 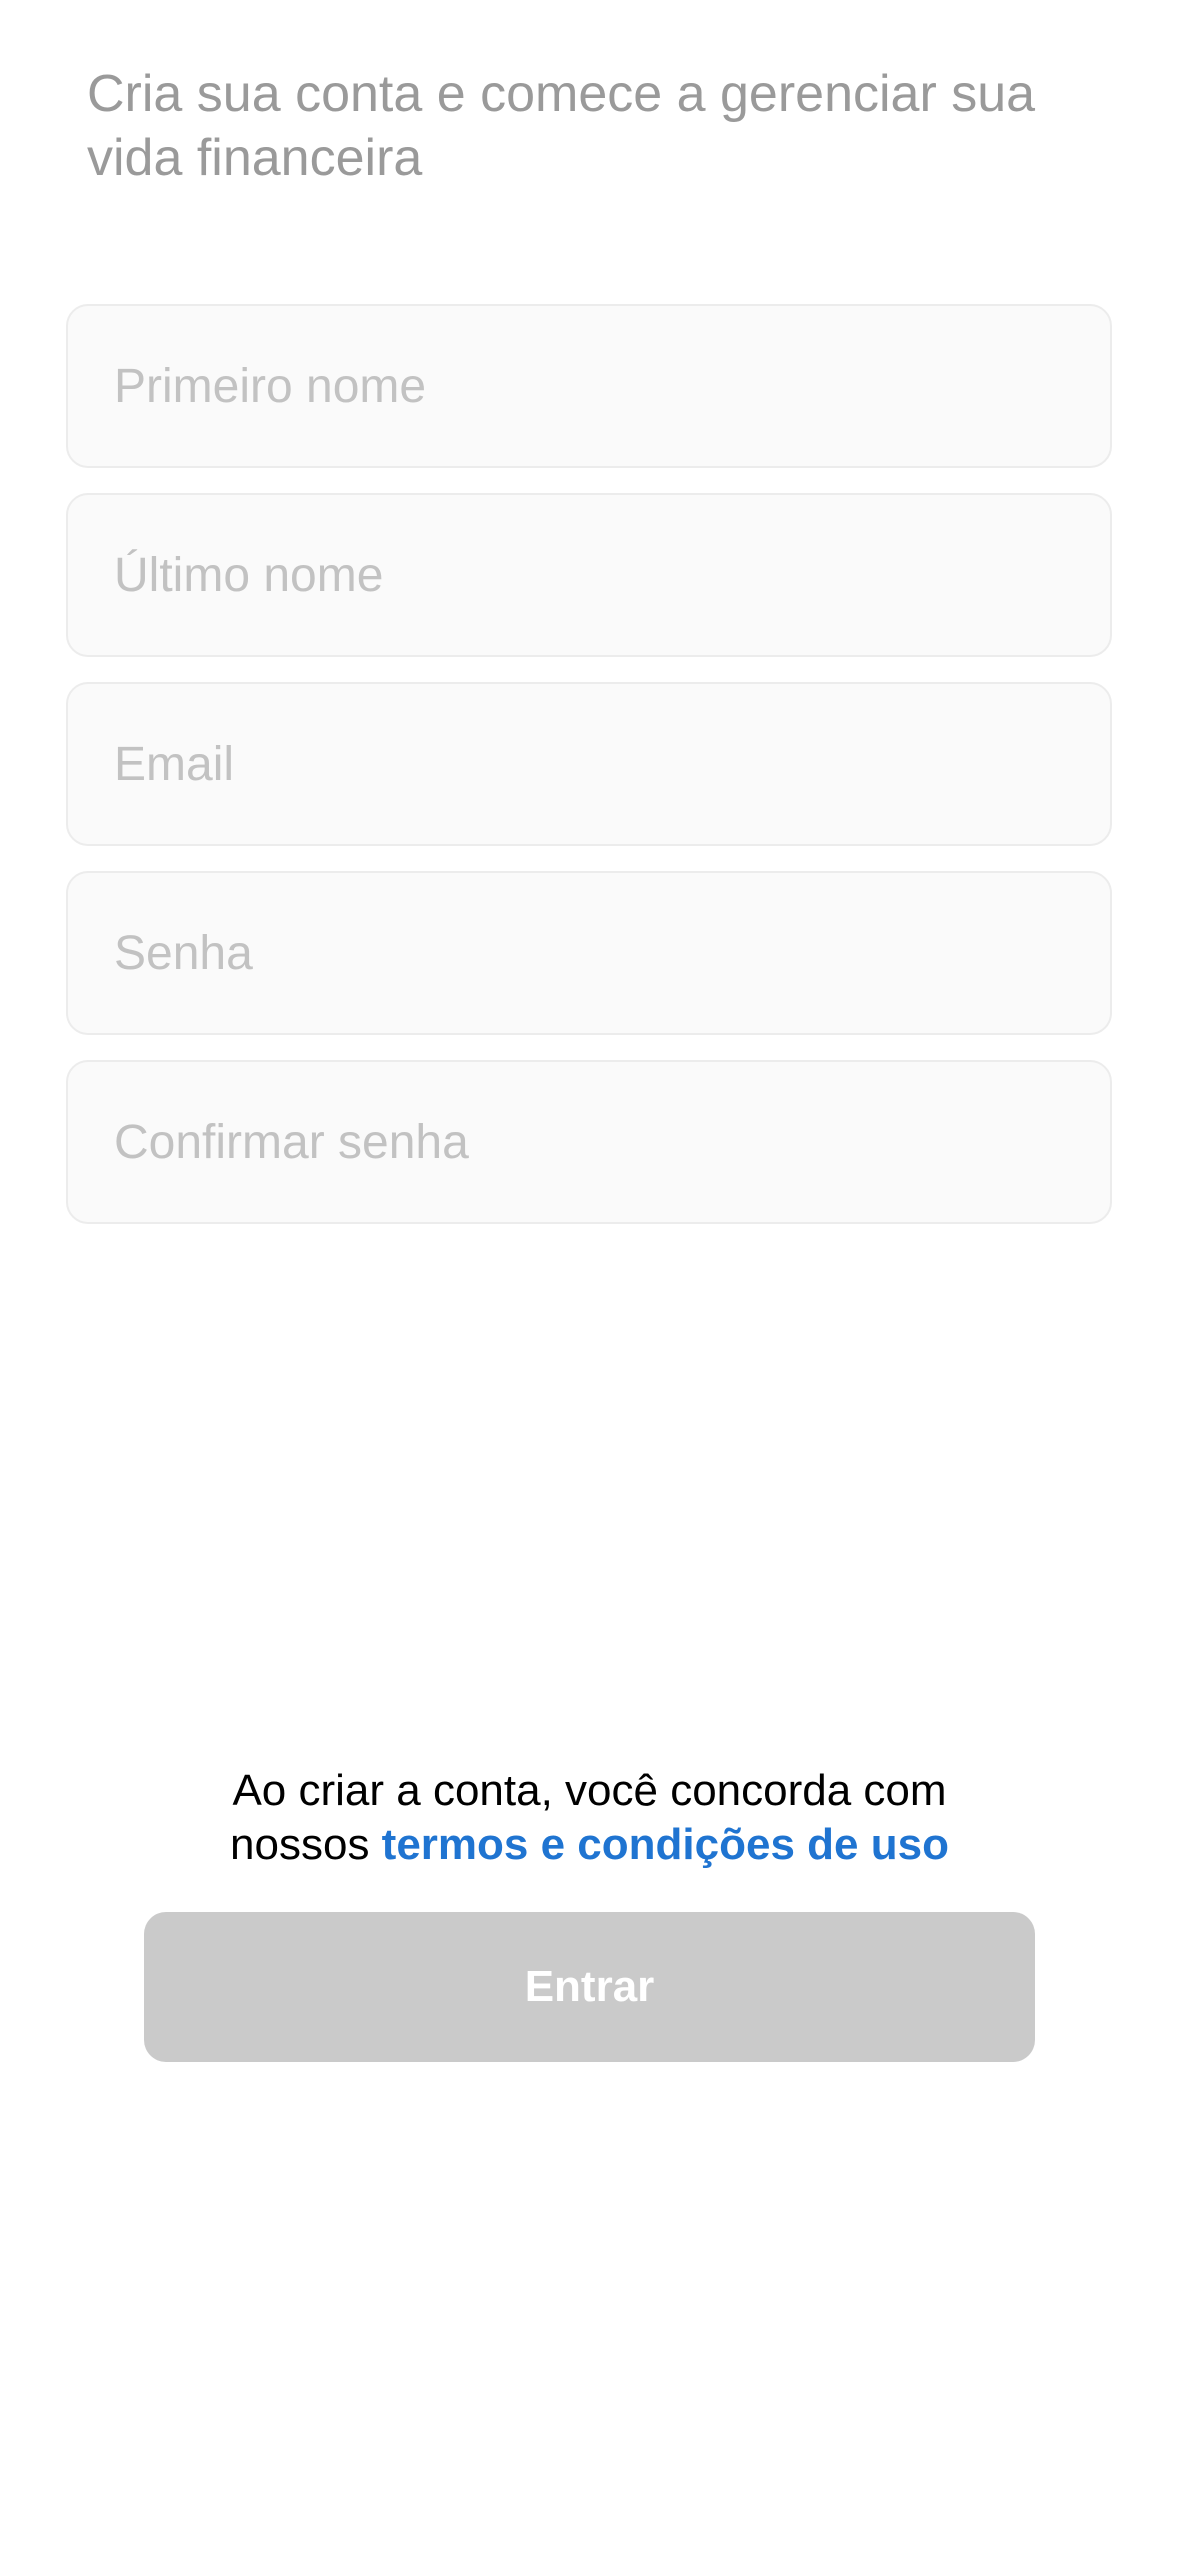 What do you see at coordinates (665, 1844) in the screenshot?
I see `terms-link: termos e condições de uso` at bounding box center [665, 1844].